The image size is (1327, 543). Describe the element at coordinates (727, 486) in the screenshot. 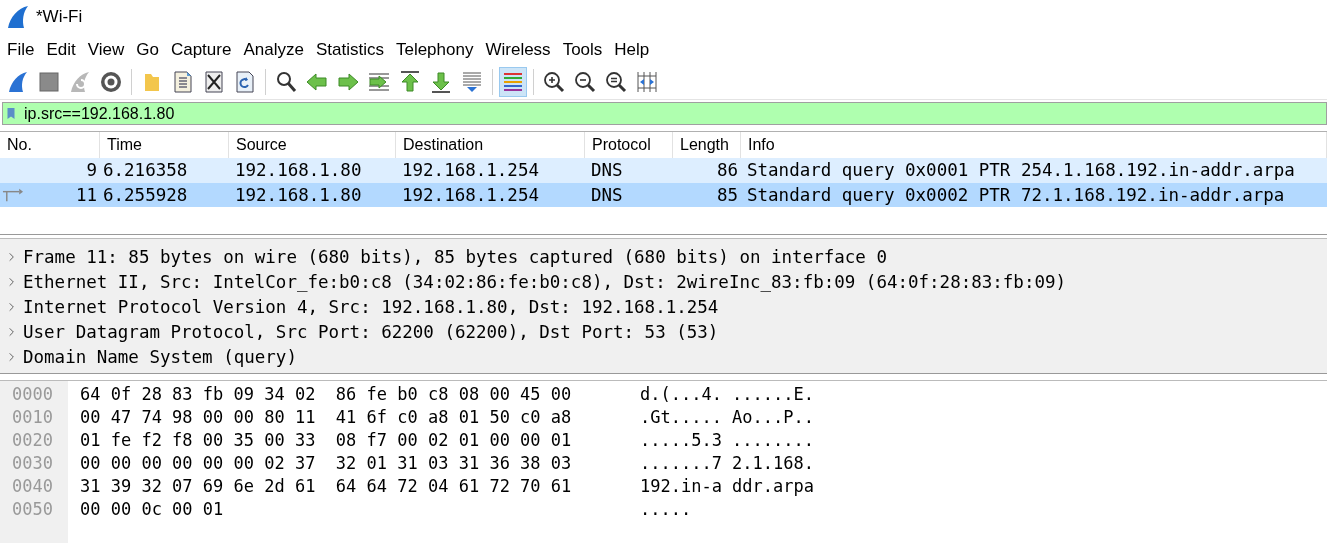

I see `ascii-text: 192.in-a ddr.arpa` at that location.